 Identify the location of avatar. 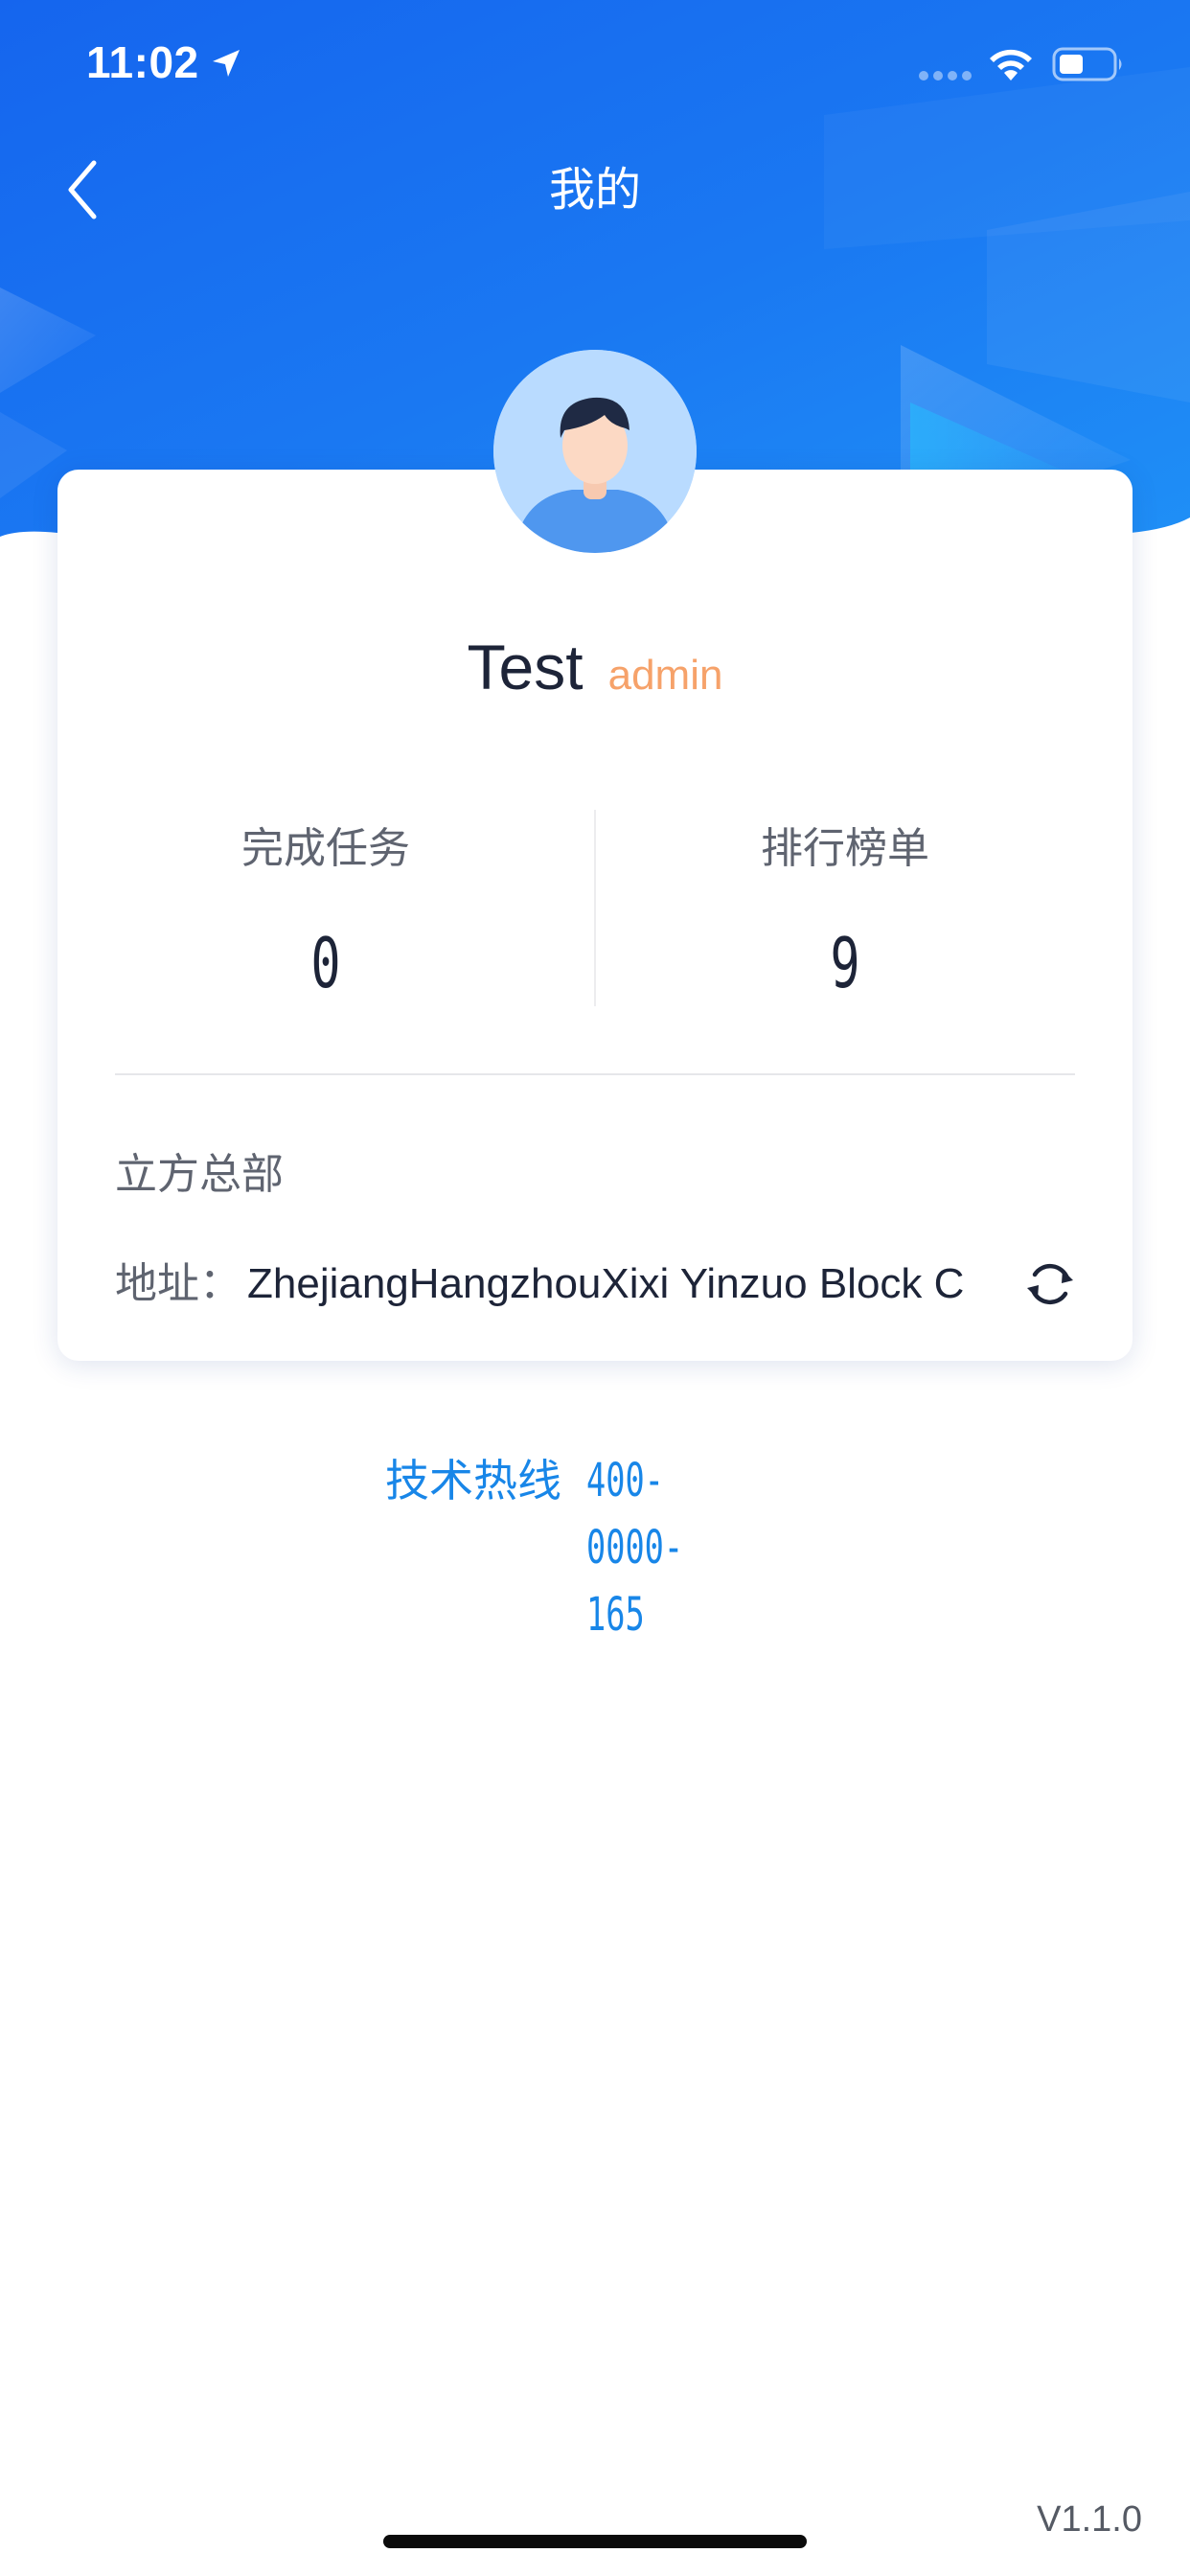
(595, 451).